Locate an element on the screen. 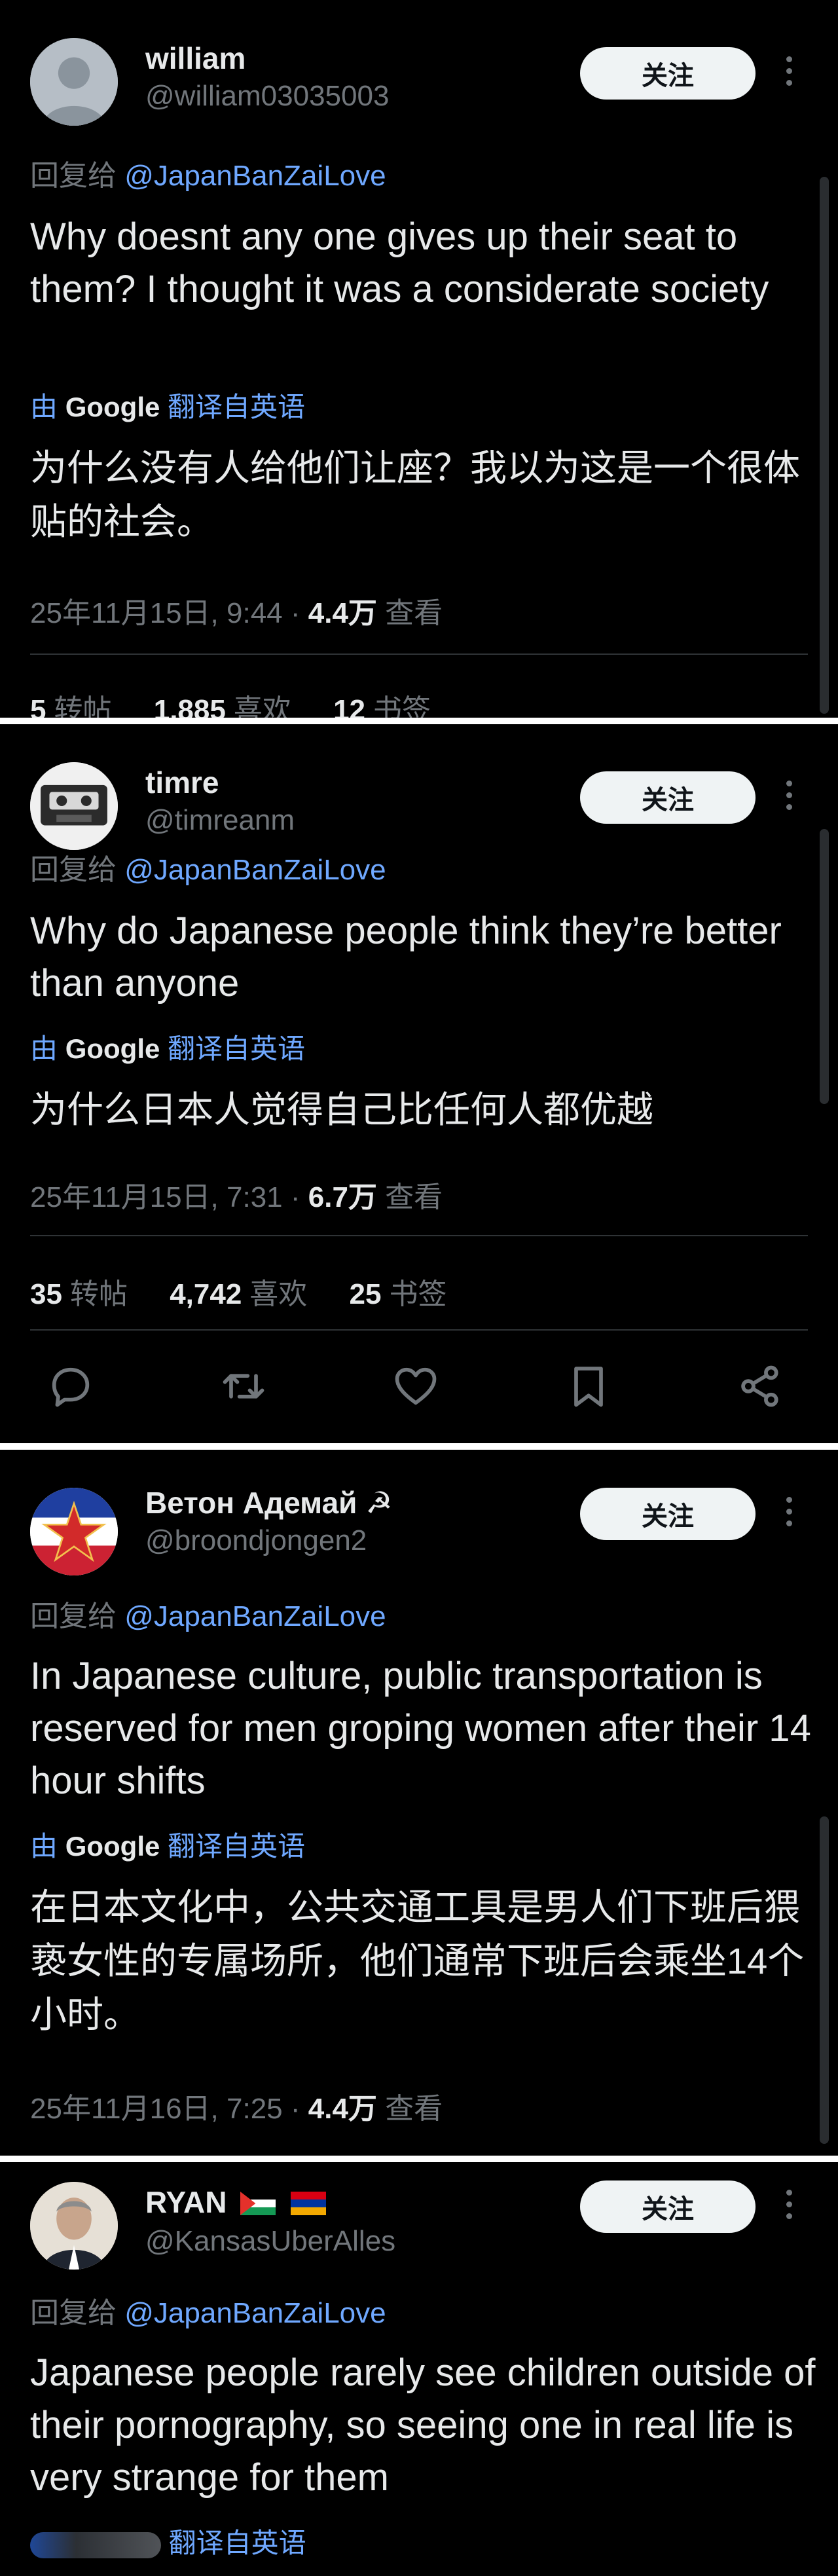 Image resolution: width=838 pixels, height=2576 pixels. like-icon is located at coordinates (416, 1386).